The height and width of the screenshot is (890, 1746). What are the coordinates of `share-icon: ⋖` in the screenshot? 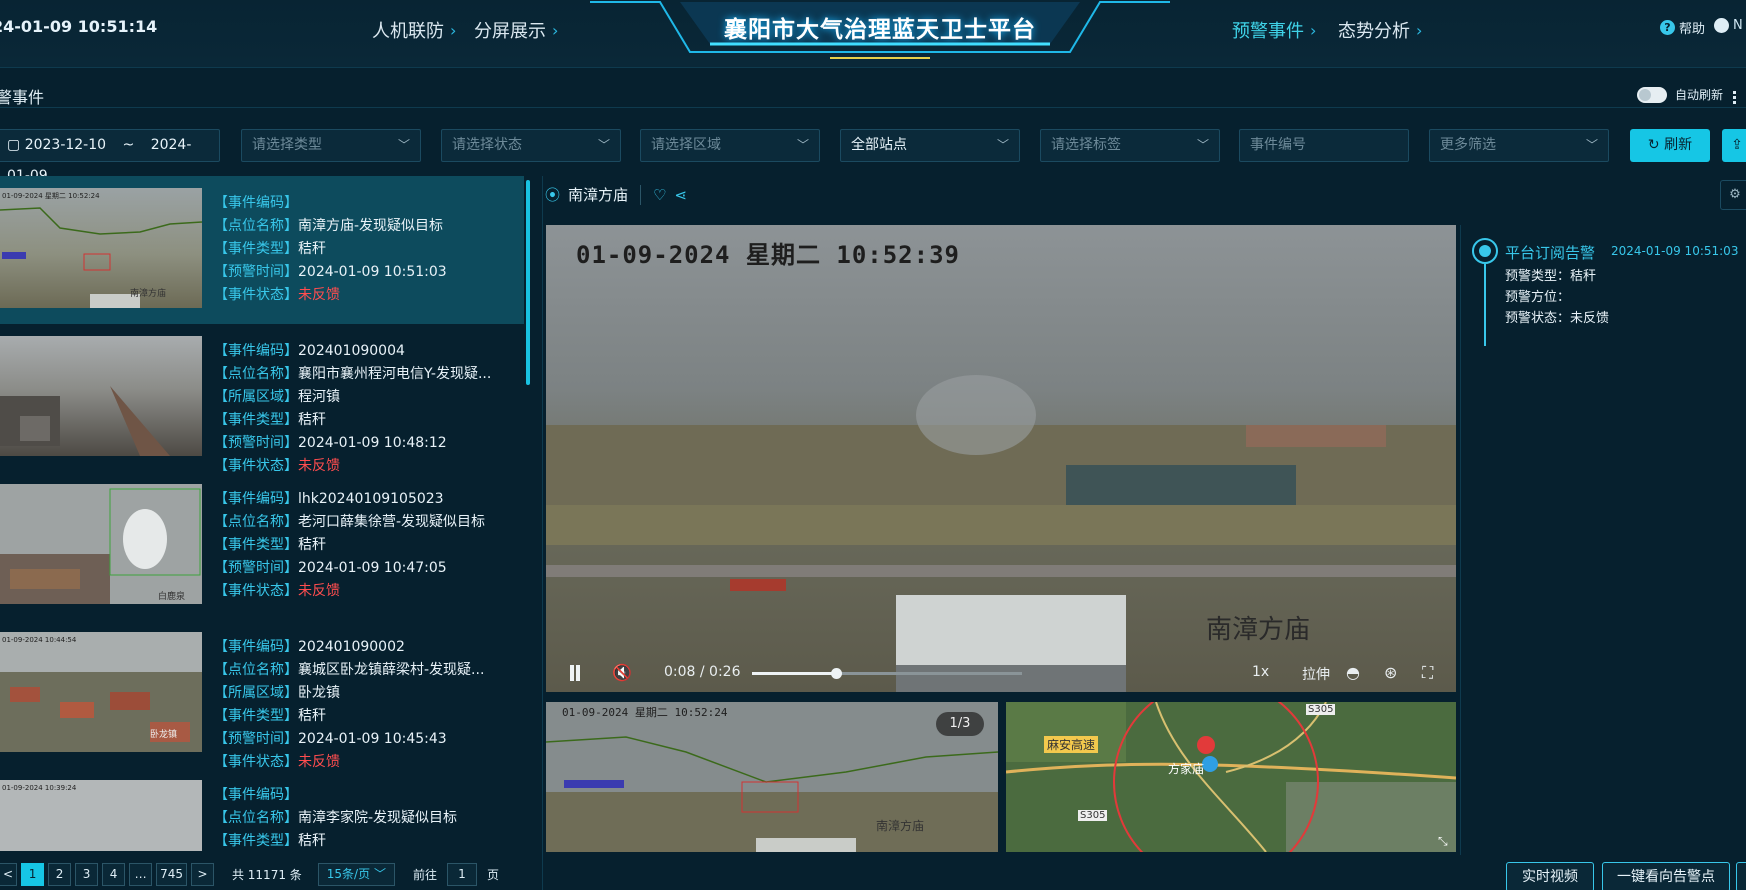 It's located at (680, 195).